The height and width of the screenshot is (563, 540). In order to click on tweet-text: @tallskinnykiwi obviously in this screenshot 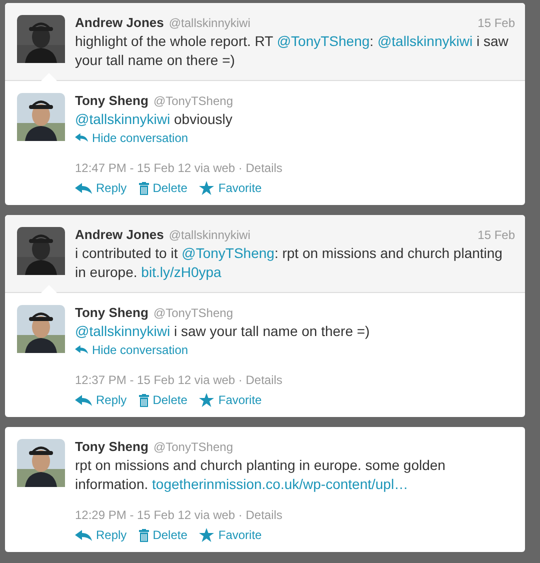, I will do `click(154, 119)`.